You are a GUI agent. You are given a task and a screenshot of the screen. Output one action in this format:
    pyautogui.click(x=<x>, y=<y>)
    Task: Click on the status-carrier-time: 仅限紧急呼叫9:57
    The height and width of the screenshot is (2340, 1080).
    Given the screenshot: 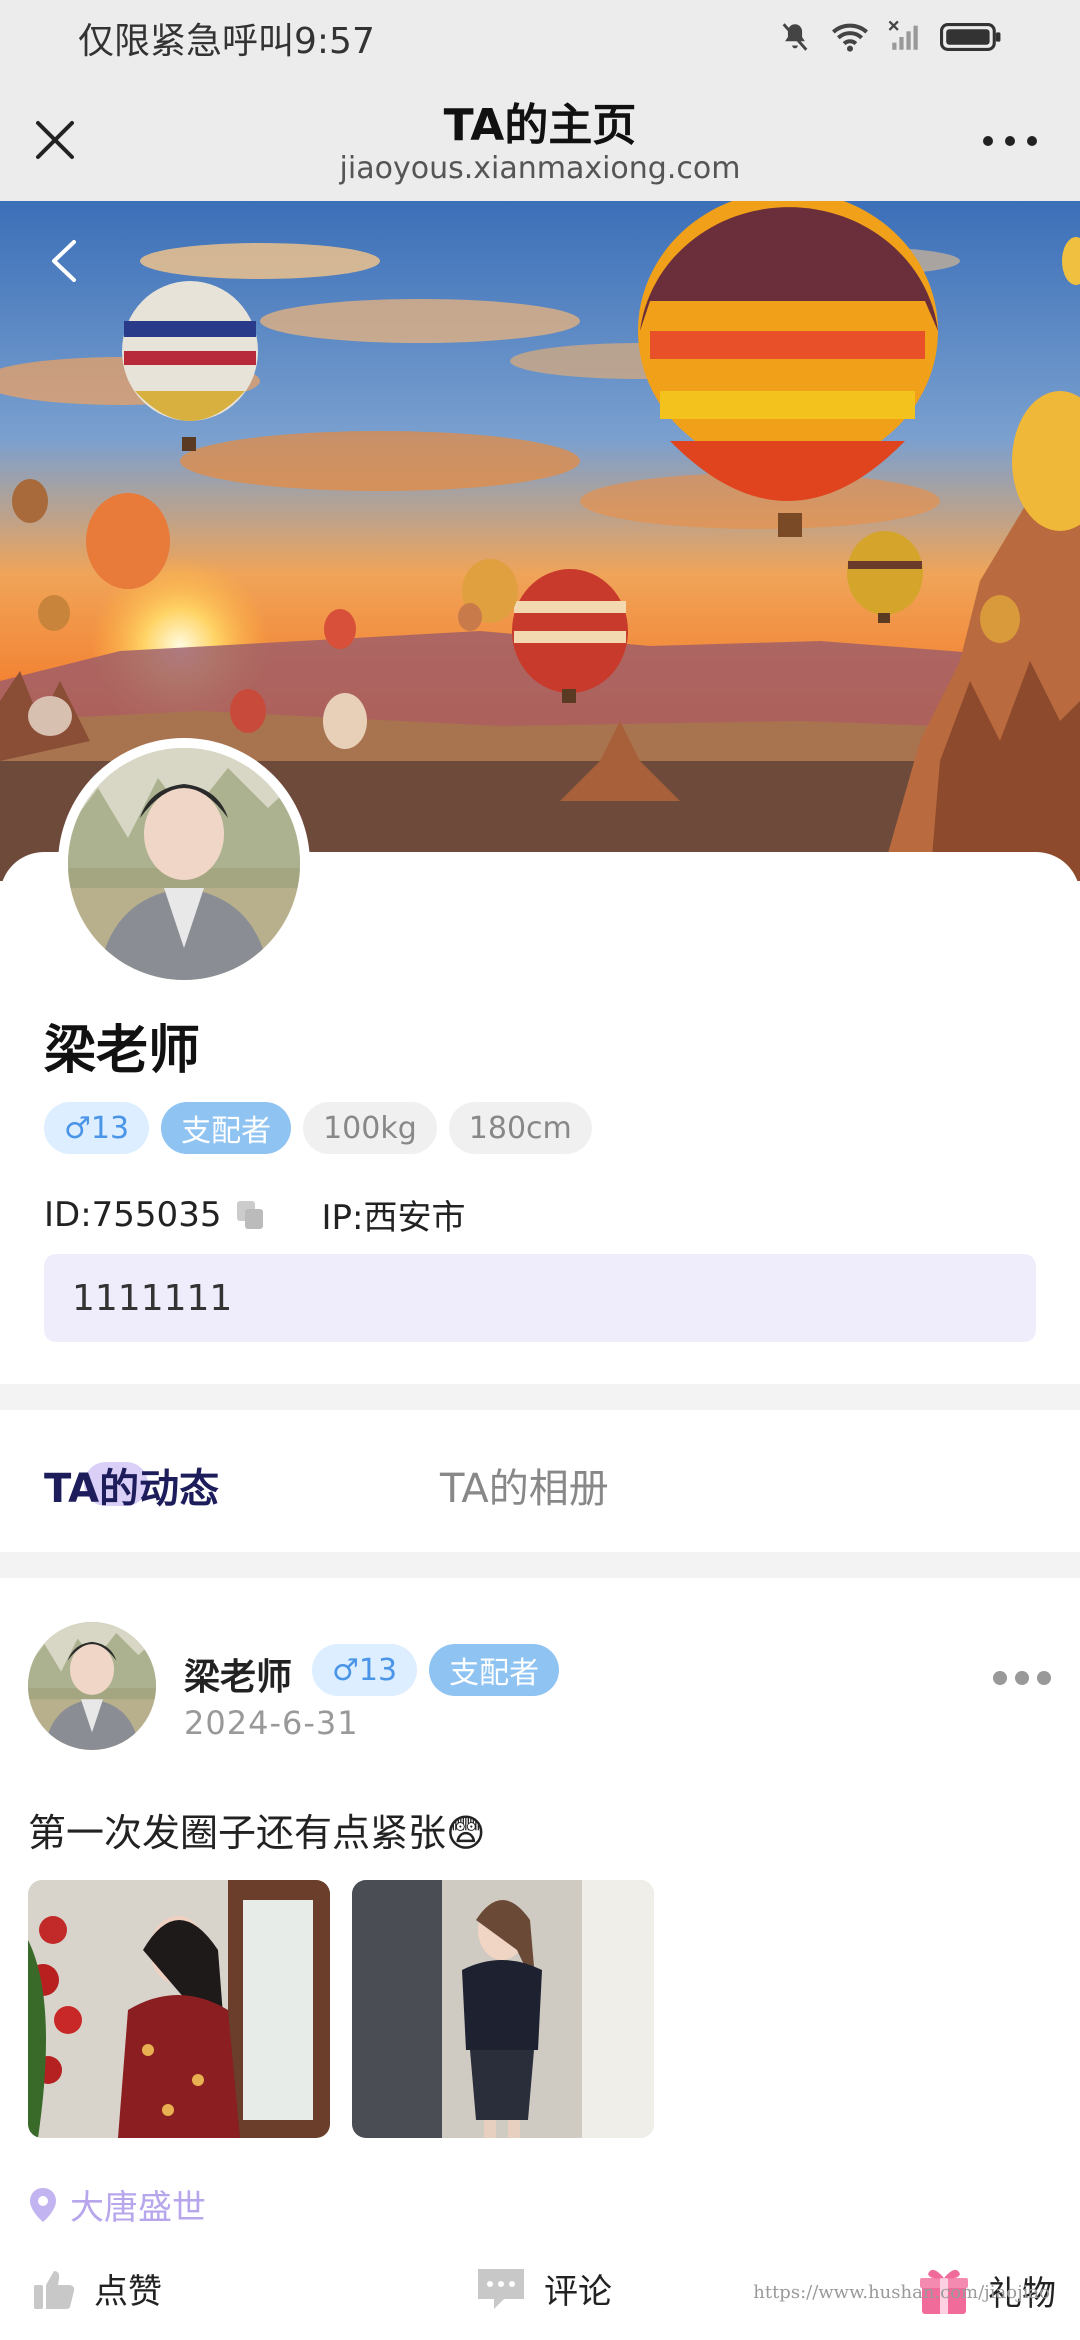 What is the action you would take?
    pyautogui.click(x=226, y=41)
    